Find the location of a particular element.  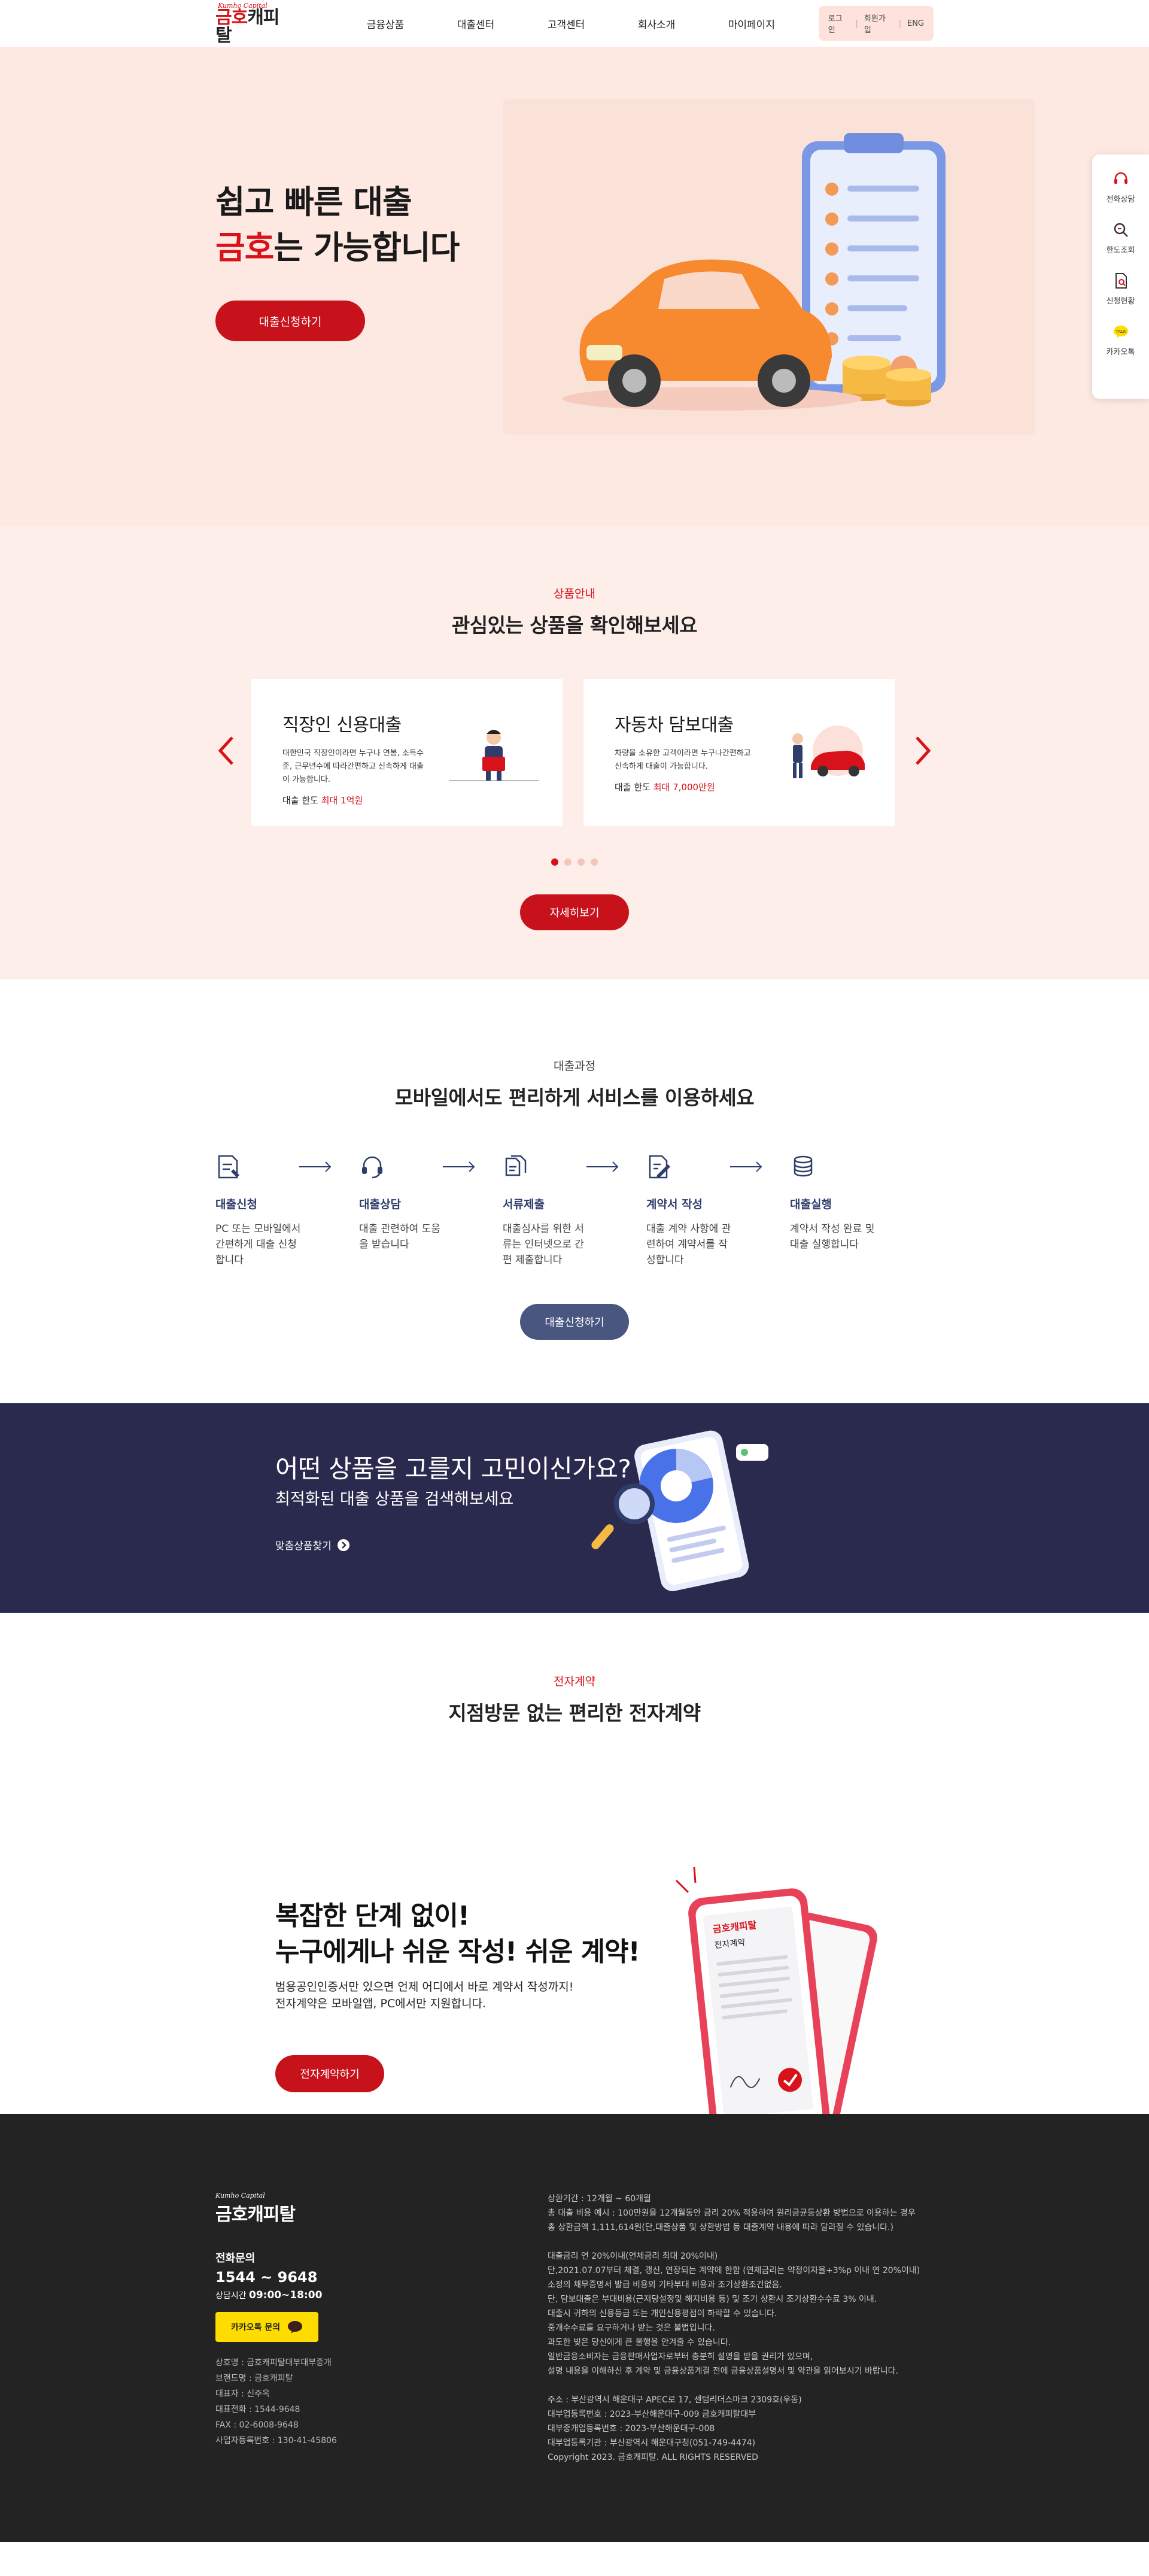

arrow-circle-right-icon is located at coordinates (343, 1545).